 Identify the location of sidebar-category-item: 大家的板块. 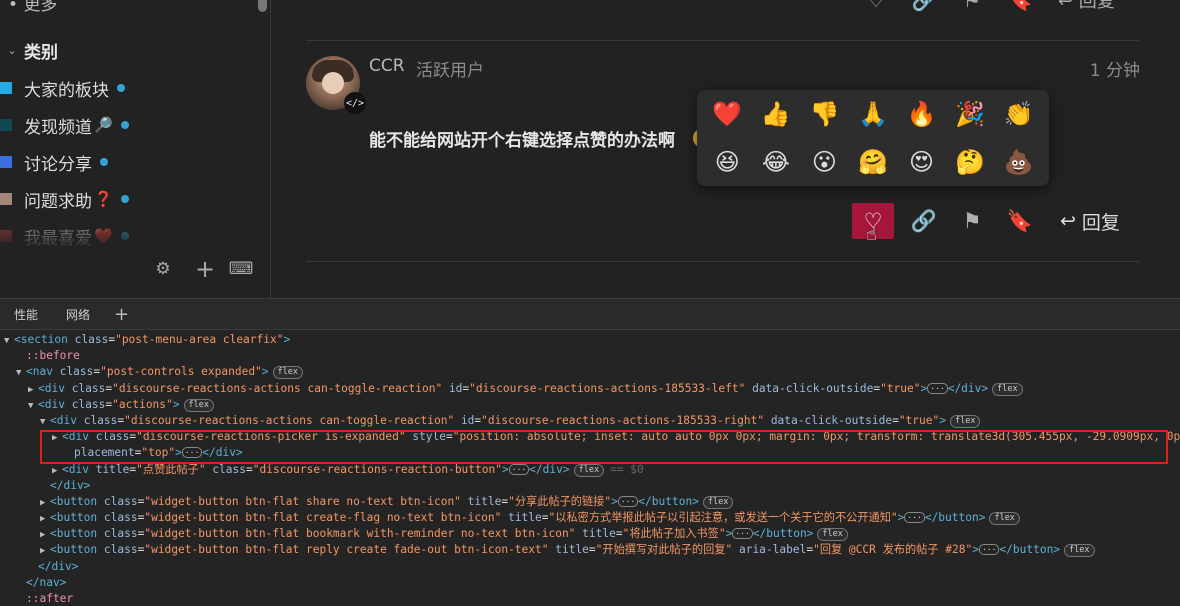
(62, 88).